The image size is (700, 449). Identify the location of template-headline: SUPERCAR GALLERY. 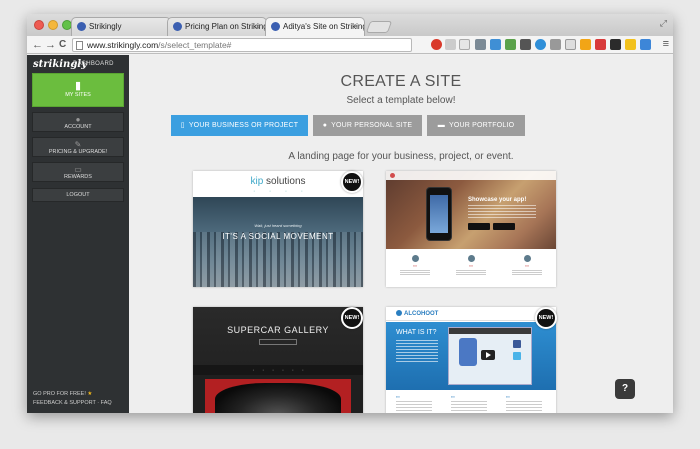
(278, 330).